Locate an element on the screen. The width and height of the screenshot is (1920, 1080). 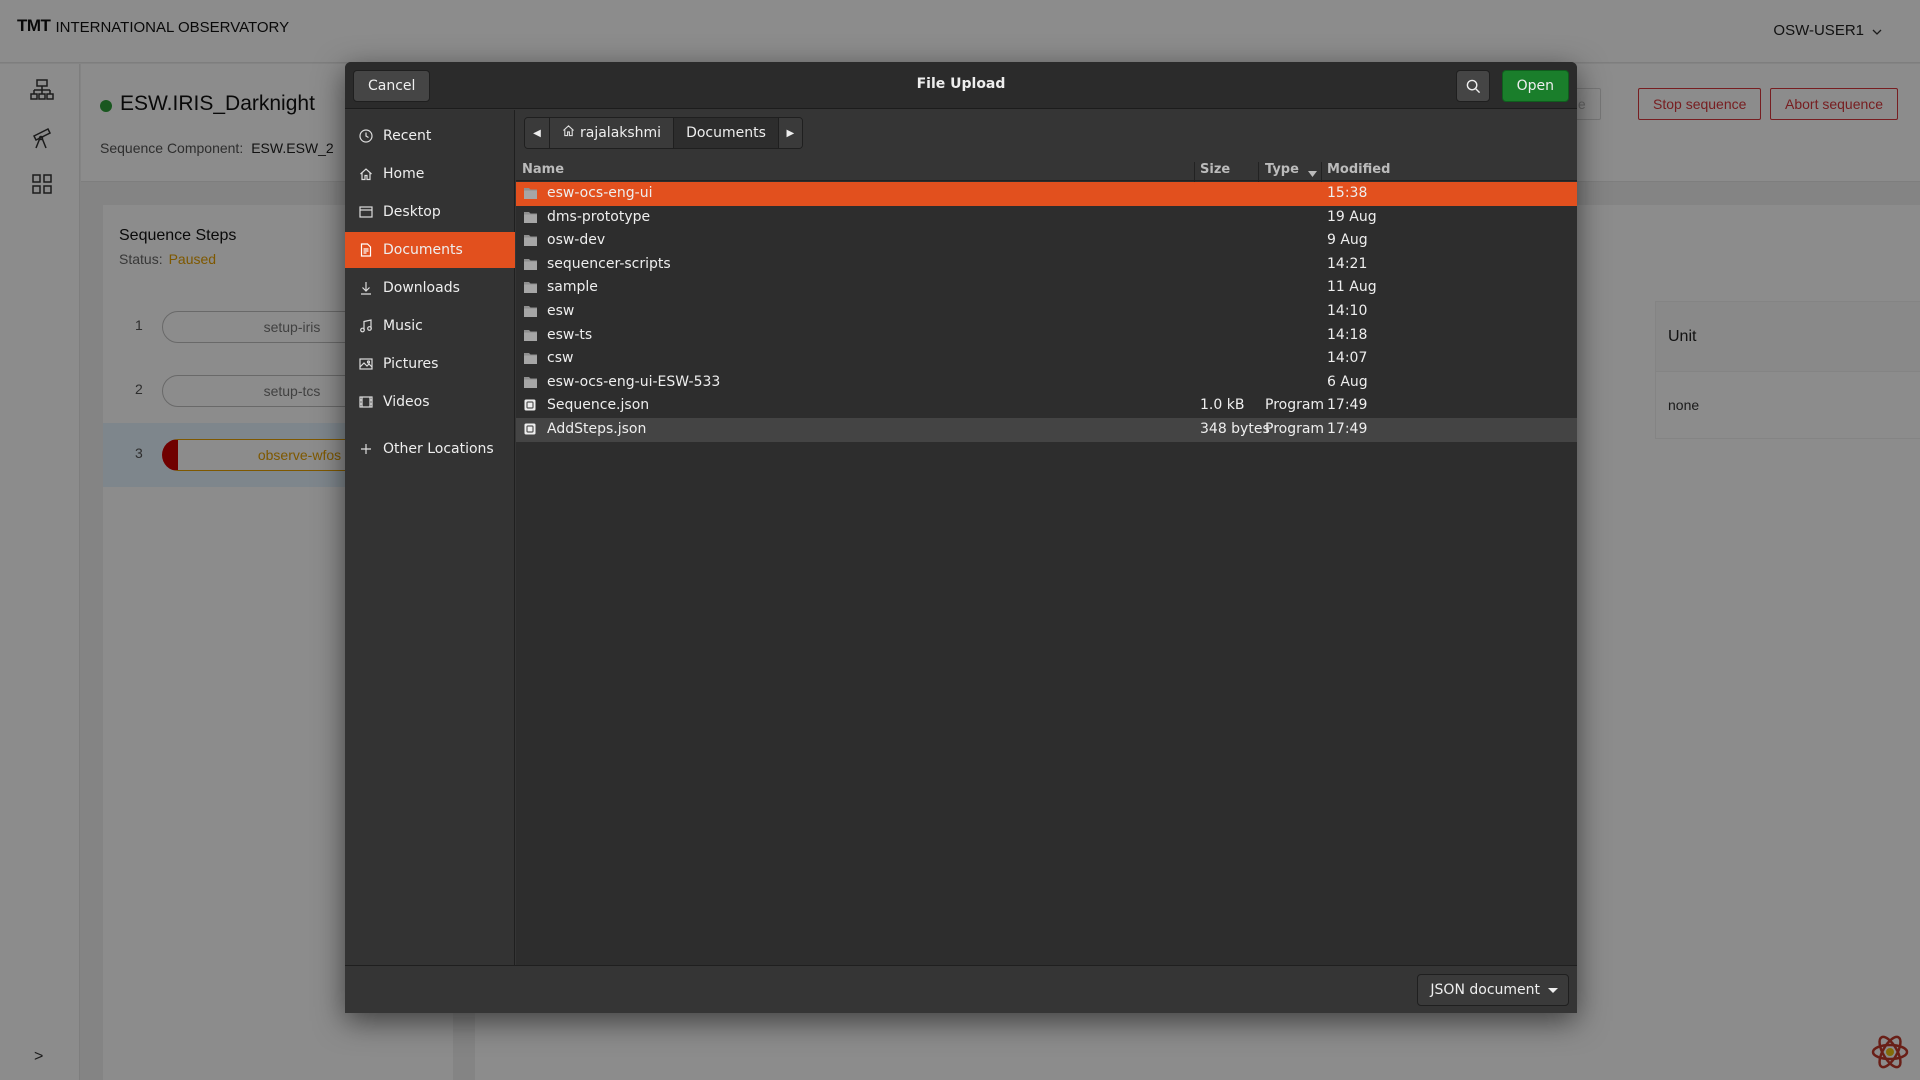
file-row: csw 14:07 is located at coordinates (1046, 359).